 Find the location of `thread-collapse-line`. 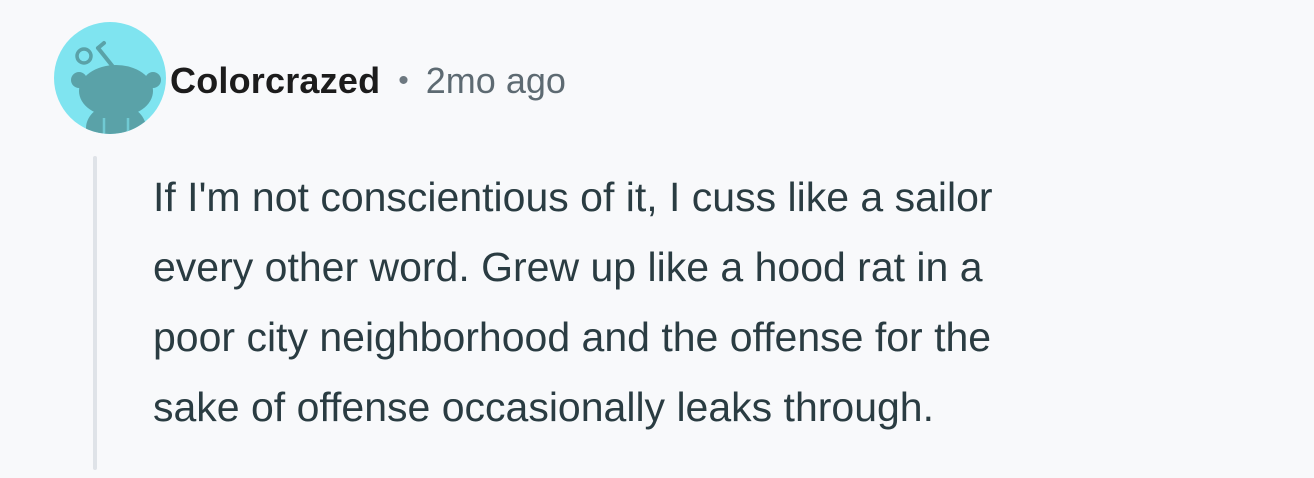

thread-collapse-line is located at coordinates (95, 313).